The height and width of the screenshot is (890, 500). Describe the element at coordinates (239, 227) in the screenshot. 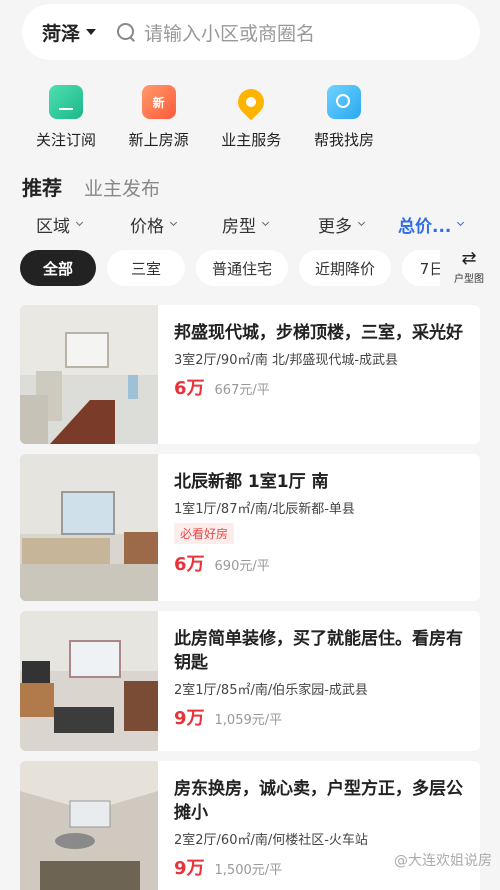

I see `filter-label: 房型` at that location.